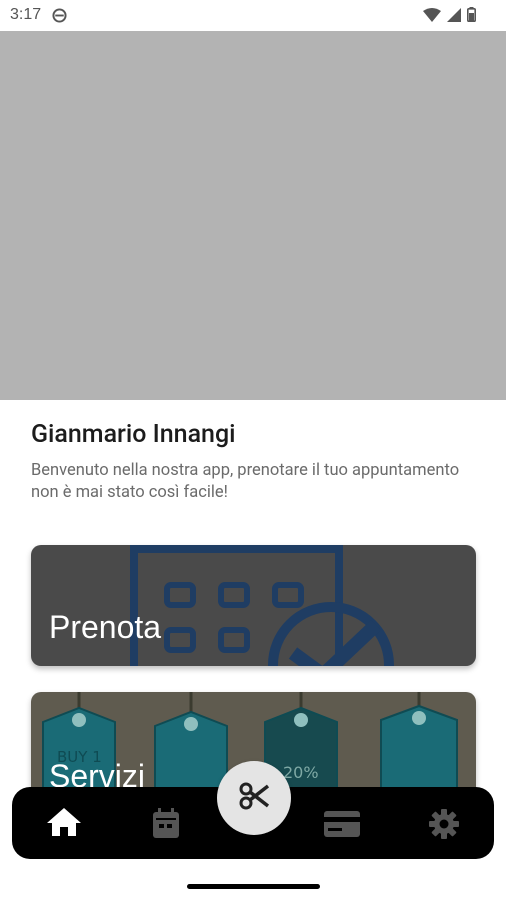  I want to click on home-indicator, so click(253, 886).